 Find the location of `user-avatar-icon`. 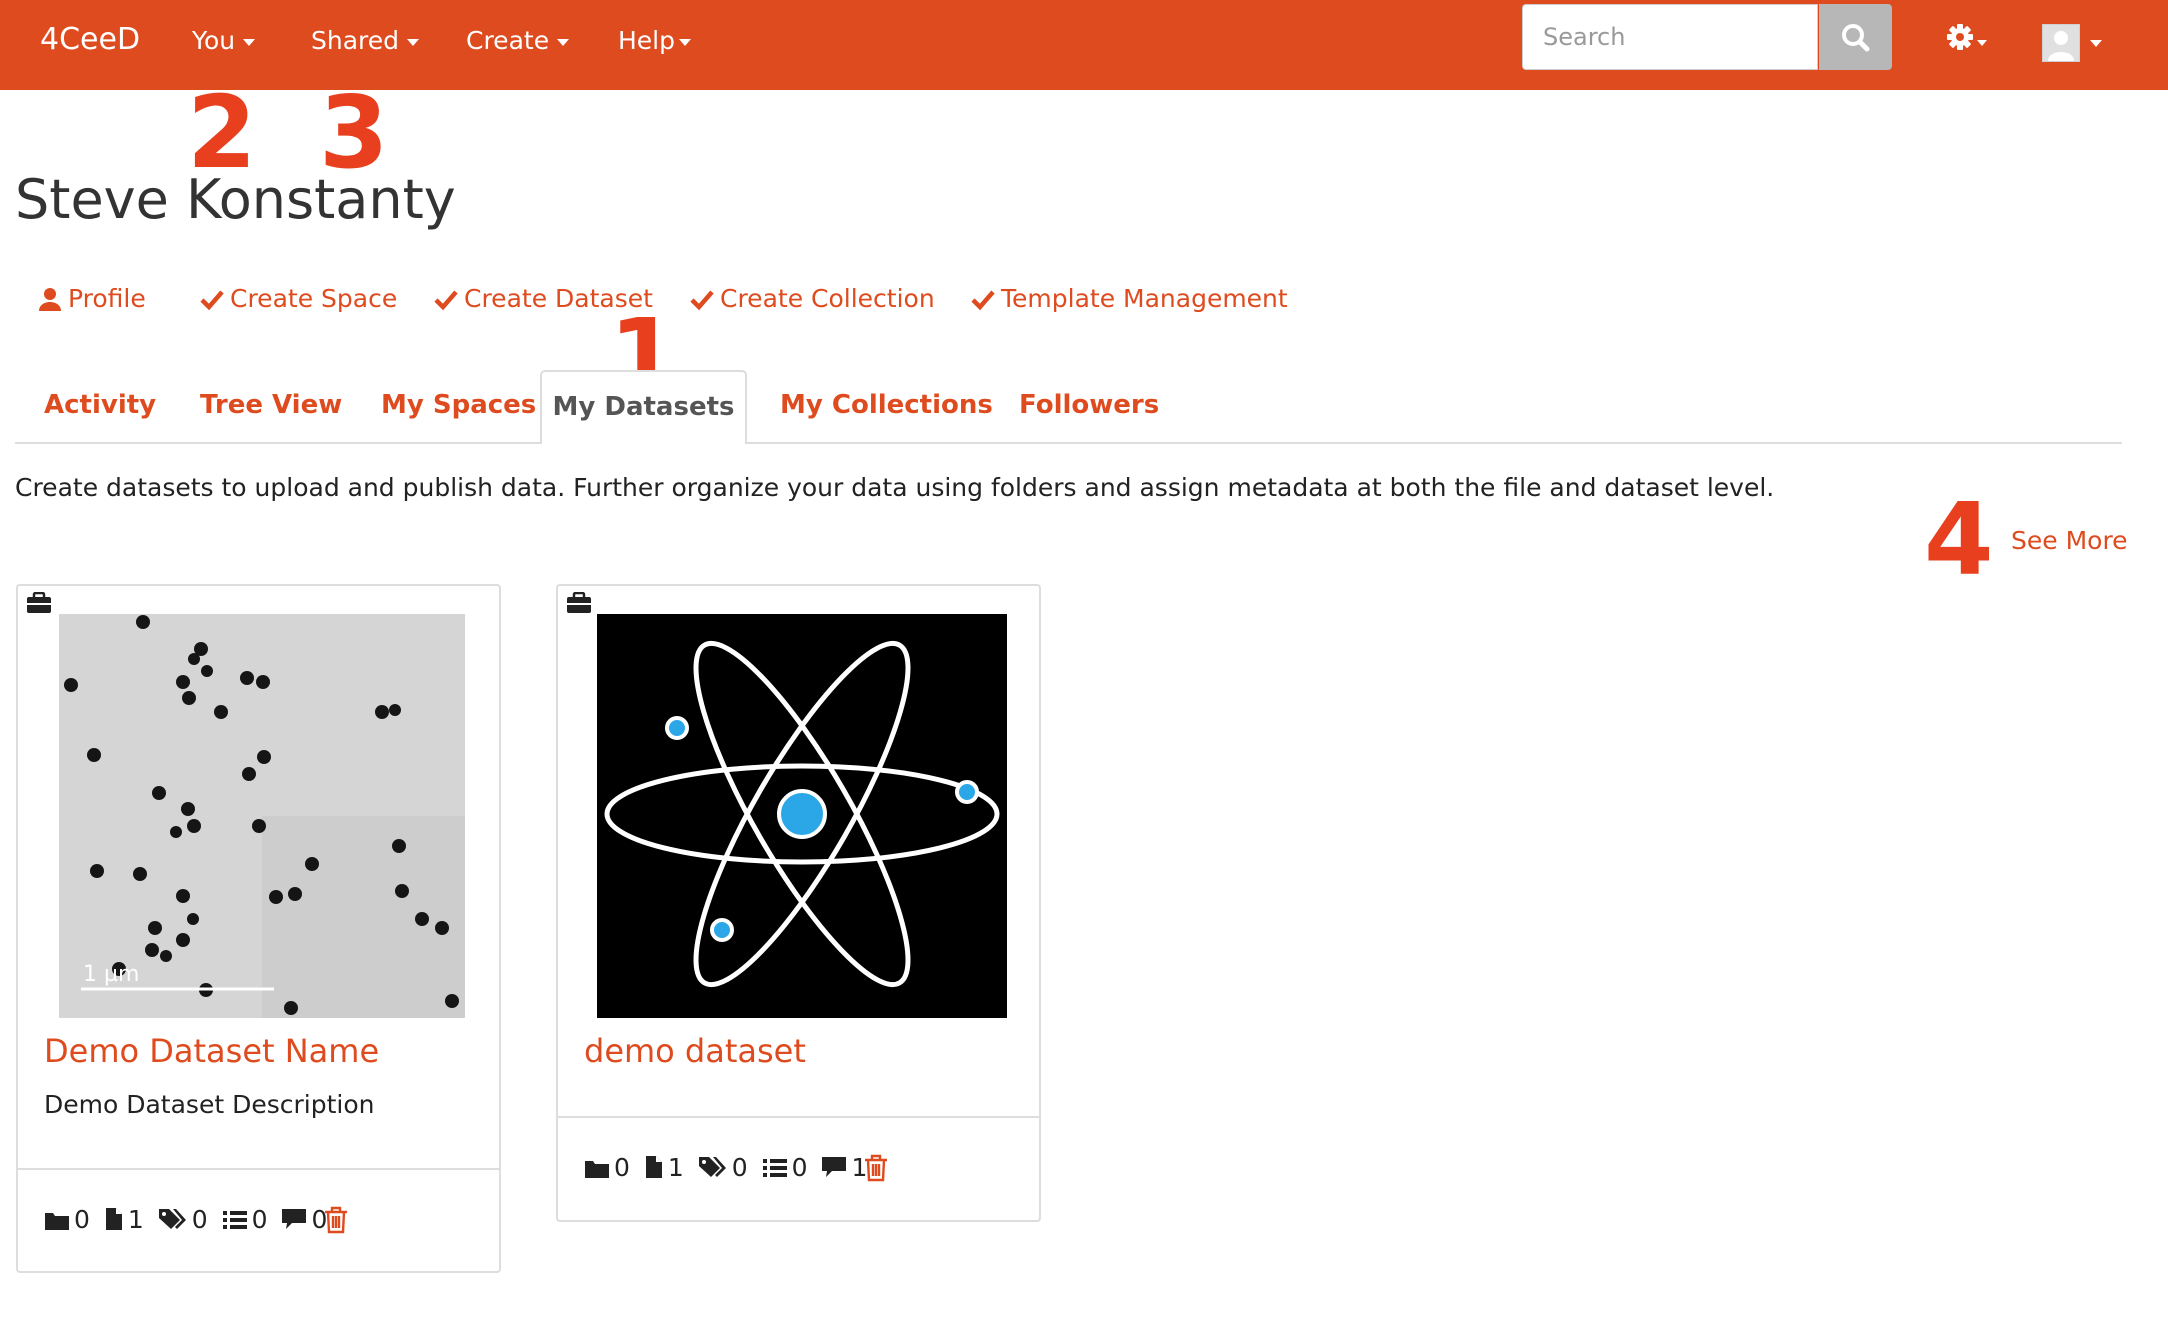

user-avatar-icon is located at coordinates (2061, 46).